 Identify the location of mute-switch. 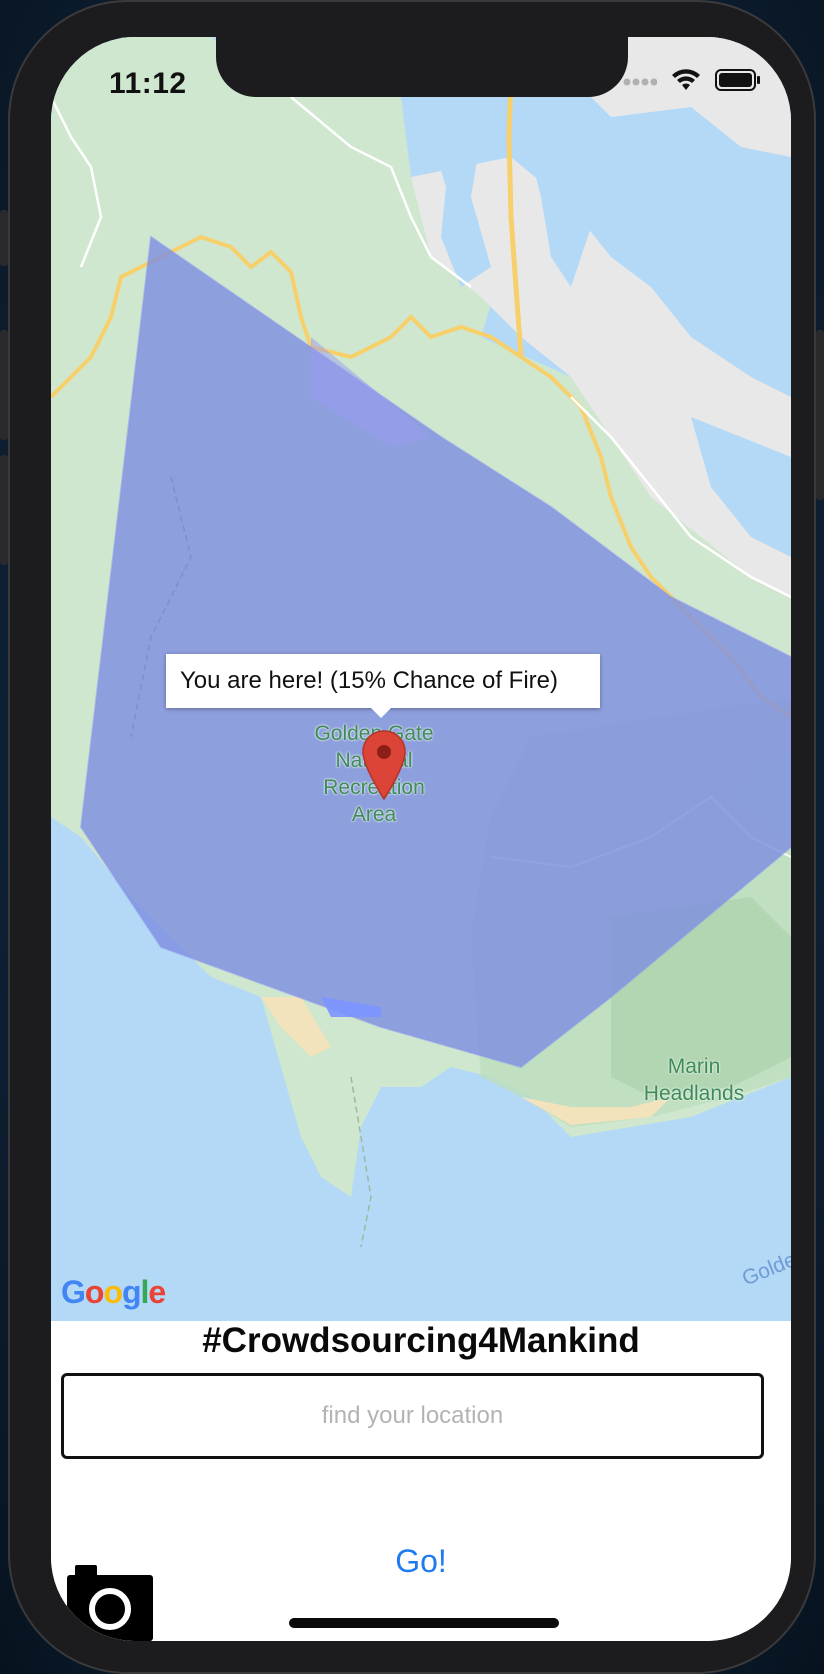
(4, 238).